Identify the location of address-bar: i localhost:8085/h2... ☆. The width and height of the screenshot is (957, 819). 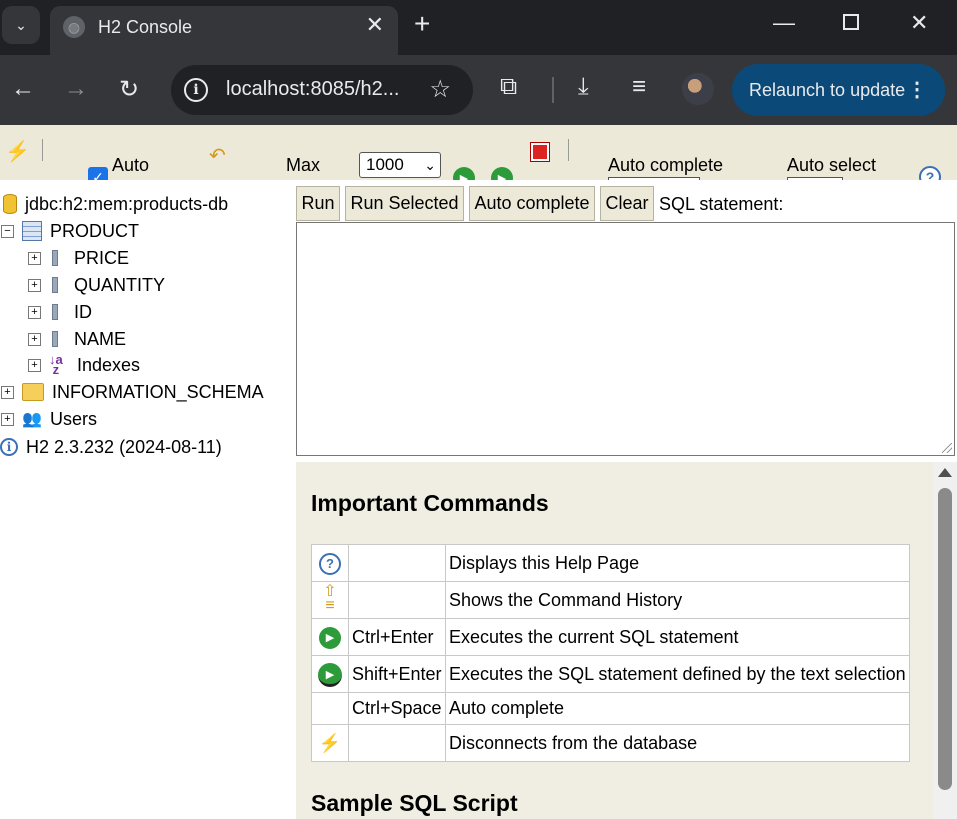
(322, 90).